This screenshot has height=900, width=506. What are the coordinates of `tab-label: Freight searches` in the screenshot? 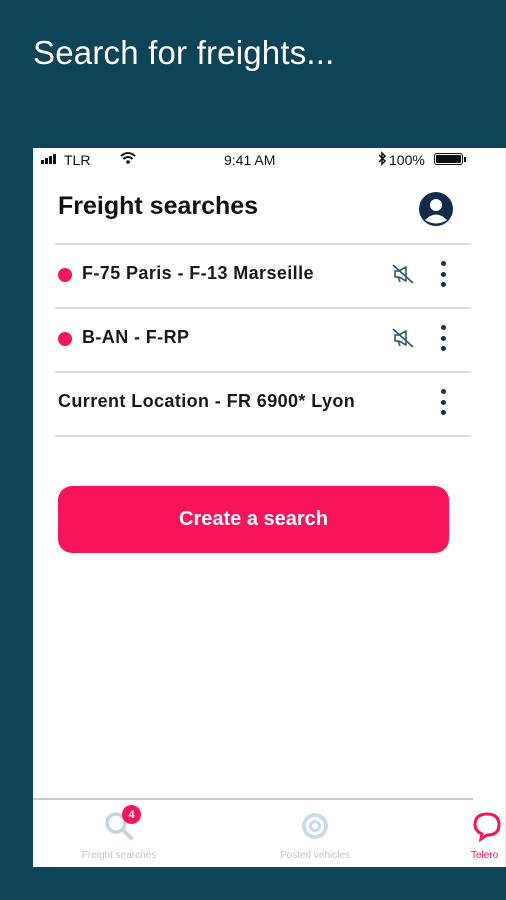 It's located at (119, 855).